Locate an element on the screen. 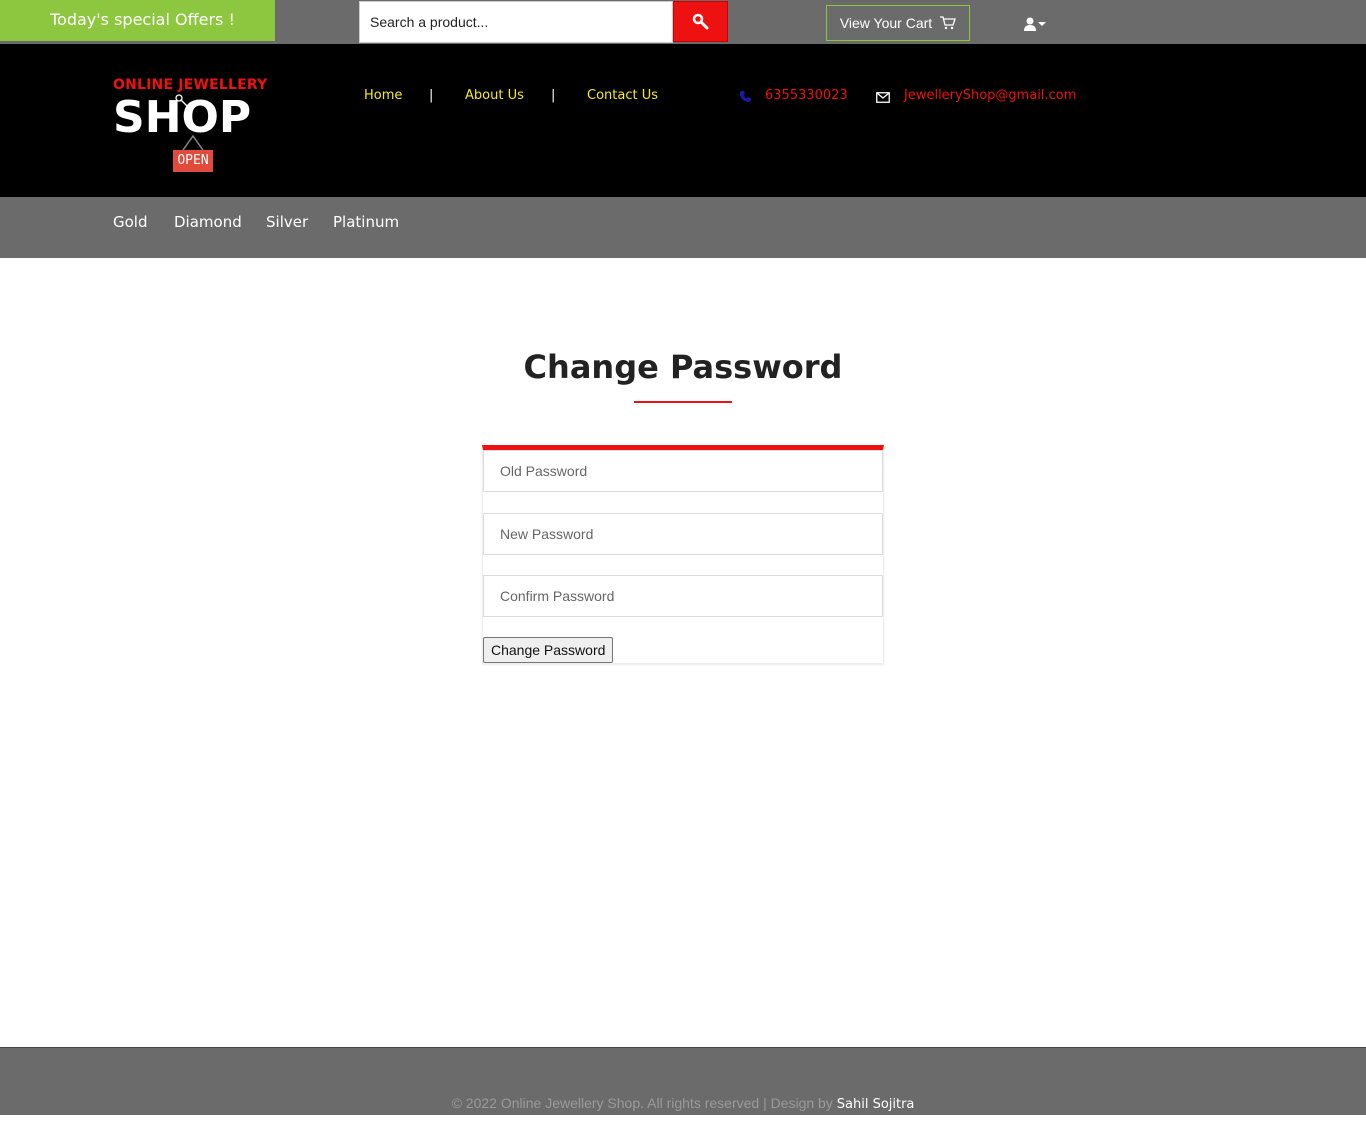 The image size is (1366, 1125). category-nav: Gold Diamond Silver Platinum is located at coordinates (683, 227).